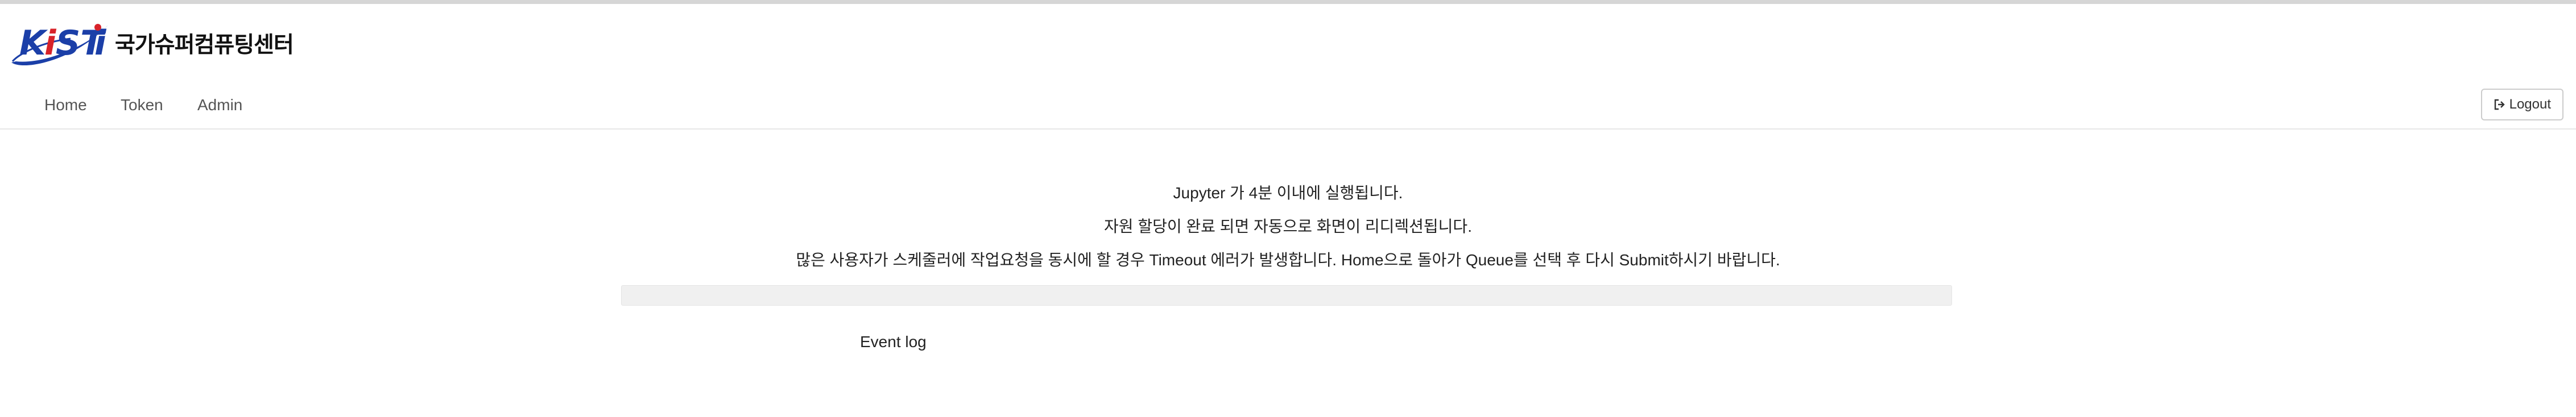 This screenshot has width=2576, height=417. What do you see at coordinates (1288, 226) in the screenshot?
I see `status-message-redirect: 자원 할당이 완료 되면 자동으로 화면이 리디렉션됩니다.` at bounding box center [1288, 226].